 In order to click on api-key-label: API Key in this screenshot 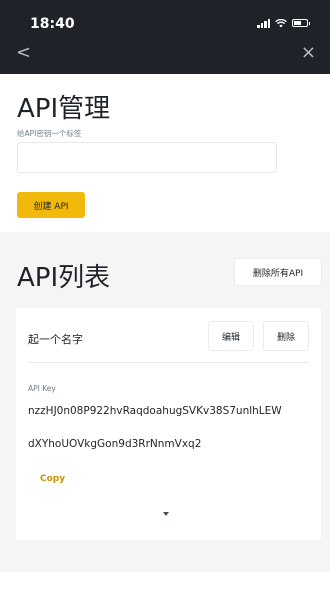, I will do `click(42, 388)`.